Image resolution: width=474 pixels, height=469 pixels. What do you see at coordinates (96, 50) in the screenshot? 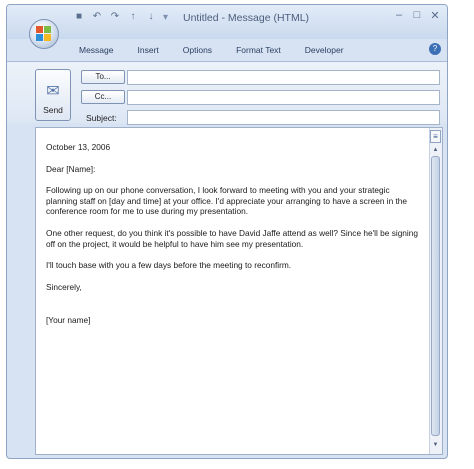
I see `tab-message: Message` at bounding box center [96, 50].